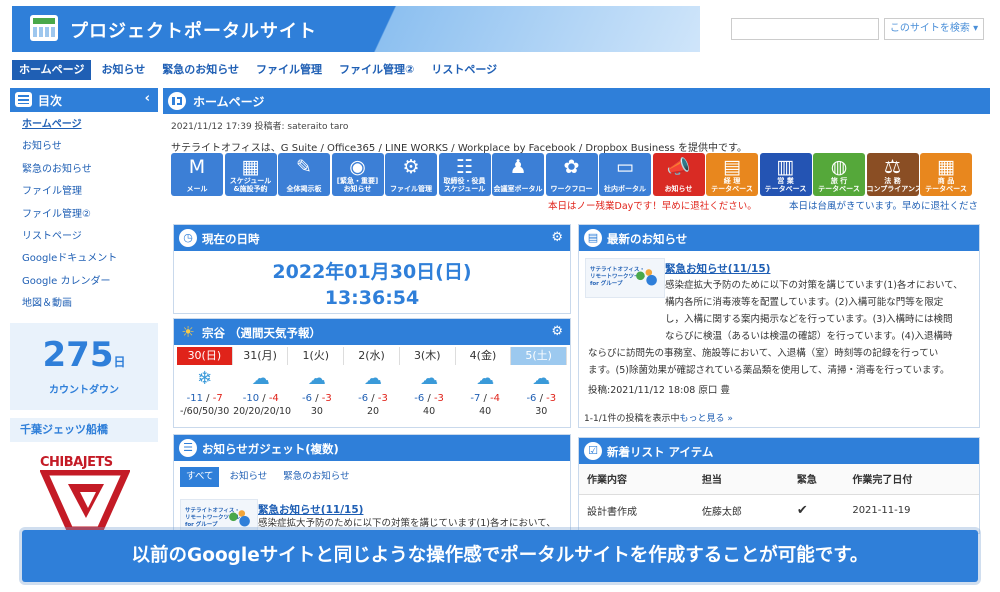  I want to click on app-label: 社内ポータル, so click(625, 189).